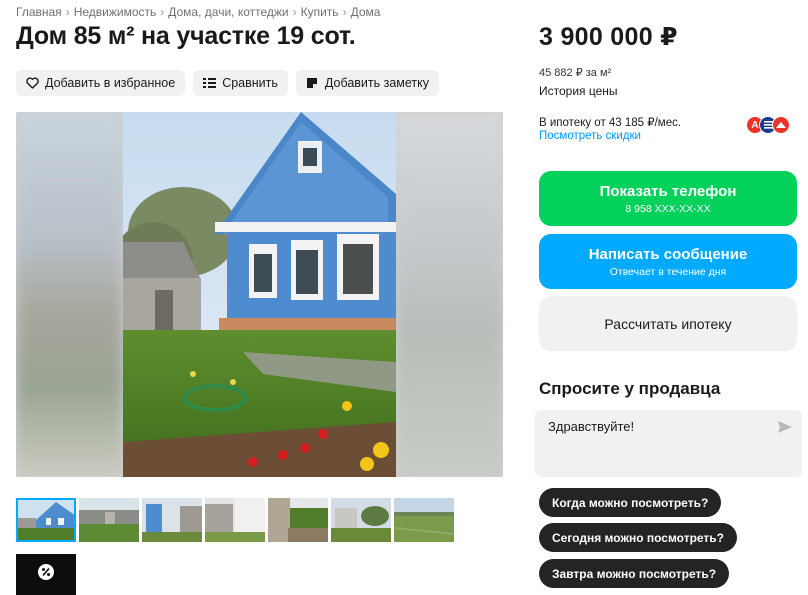 Image resolution: width=808 pixels, height=595 pixels. Describe the element at coordinates (366, 12) in the screenshot. I see `breadcrumb-item-houses: Дома` at that location.